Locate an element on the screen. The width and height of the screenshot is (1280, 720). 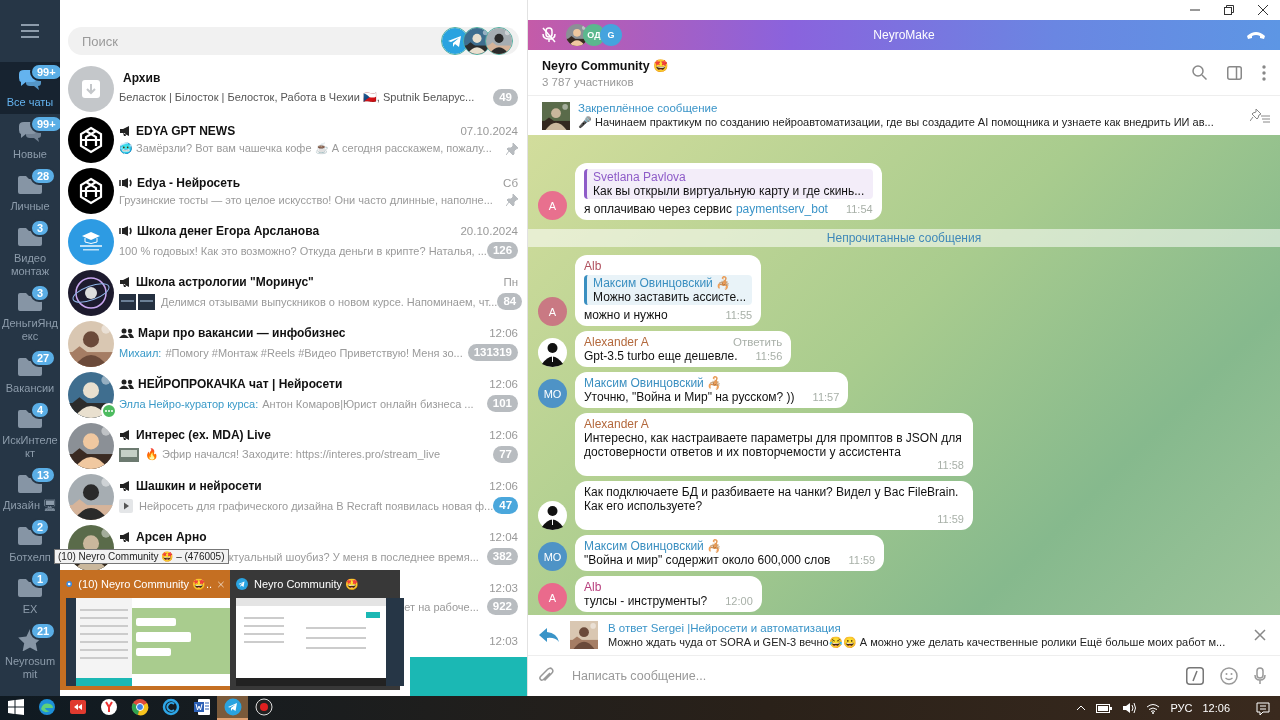
message-text: "Война и мир" содержит около 600,000 слов is located at coordinates (707, 560).